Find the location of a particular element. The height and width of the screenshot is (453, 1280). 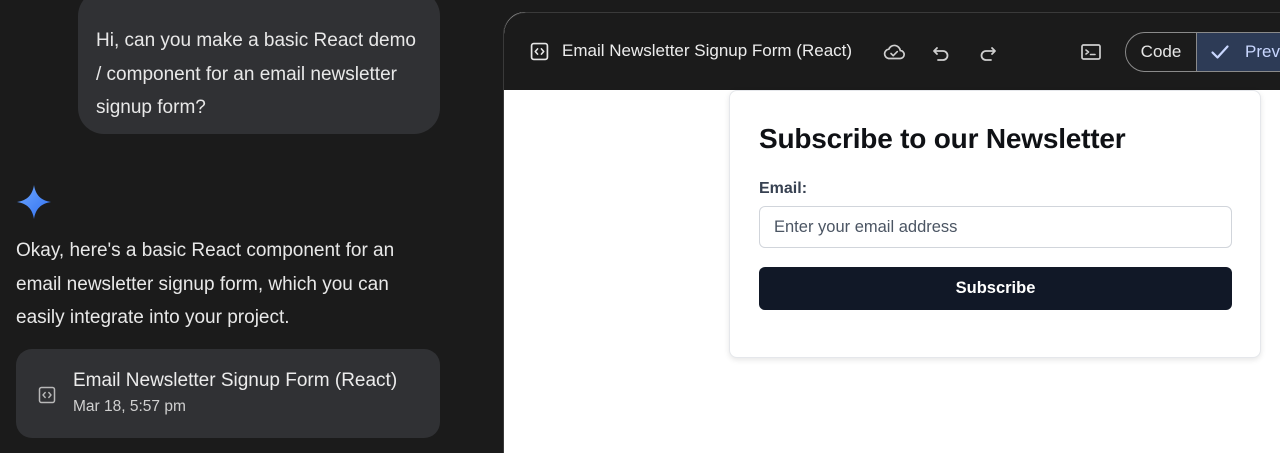

terminal-icon is located at coordinates (1091, 52).